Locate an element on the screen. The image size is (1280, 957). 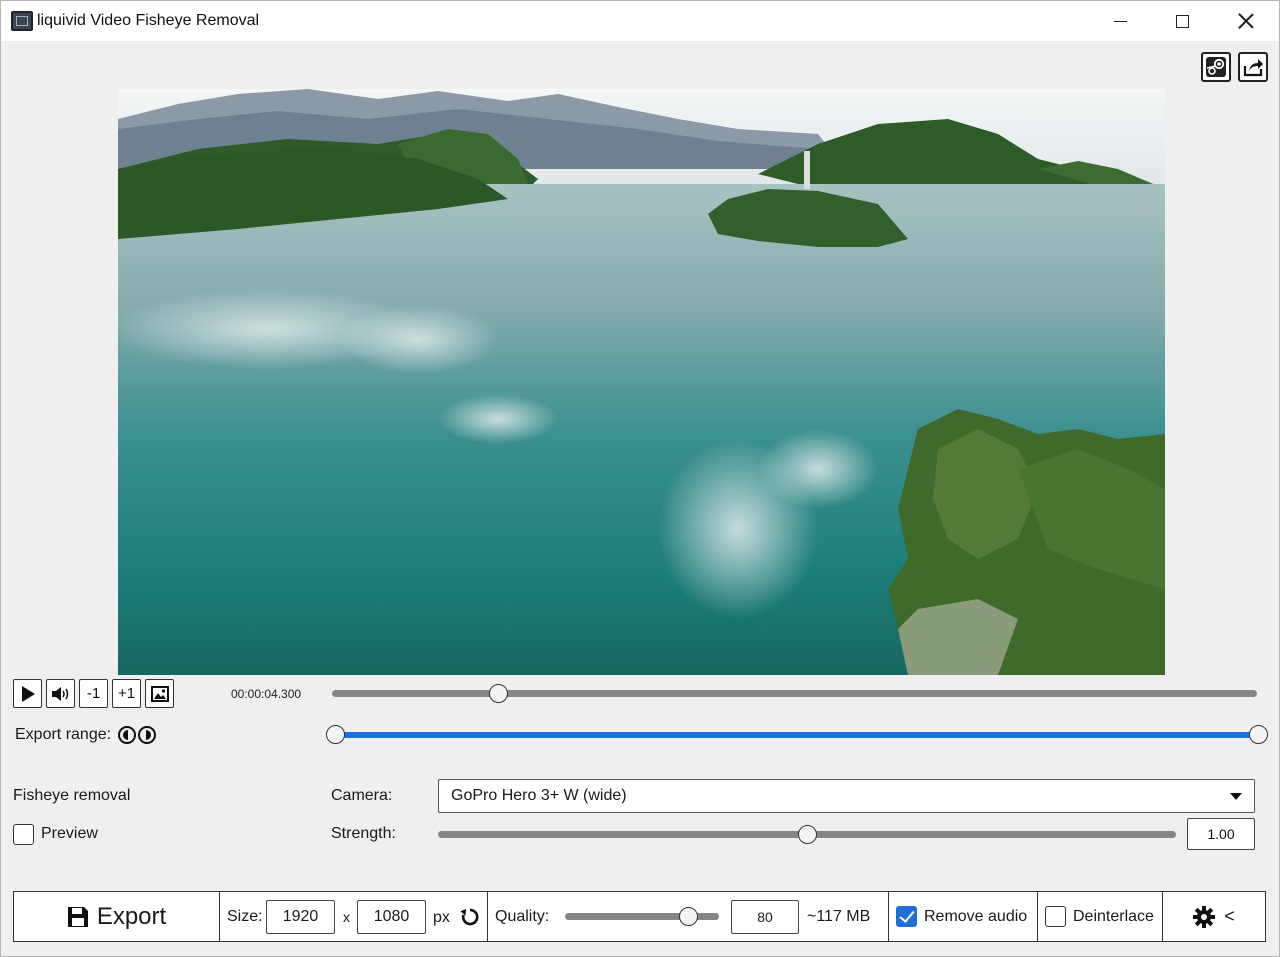
preview-label: Preview is located at coordinates (69, 833).